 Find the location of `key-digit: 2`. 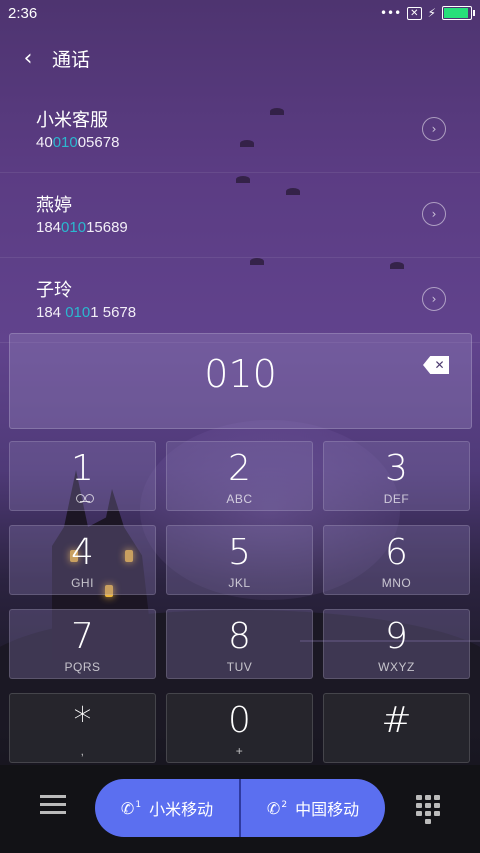

key-digit: 2 is located at coordinates (239, 468).